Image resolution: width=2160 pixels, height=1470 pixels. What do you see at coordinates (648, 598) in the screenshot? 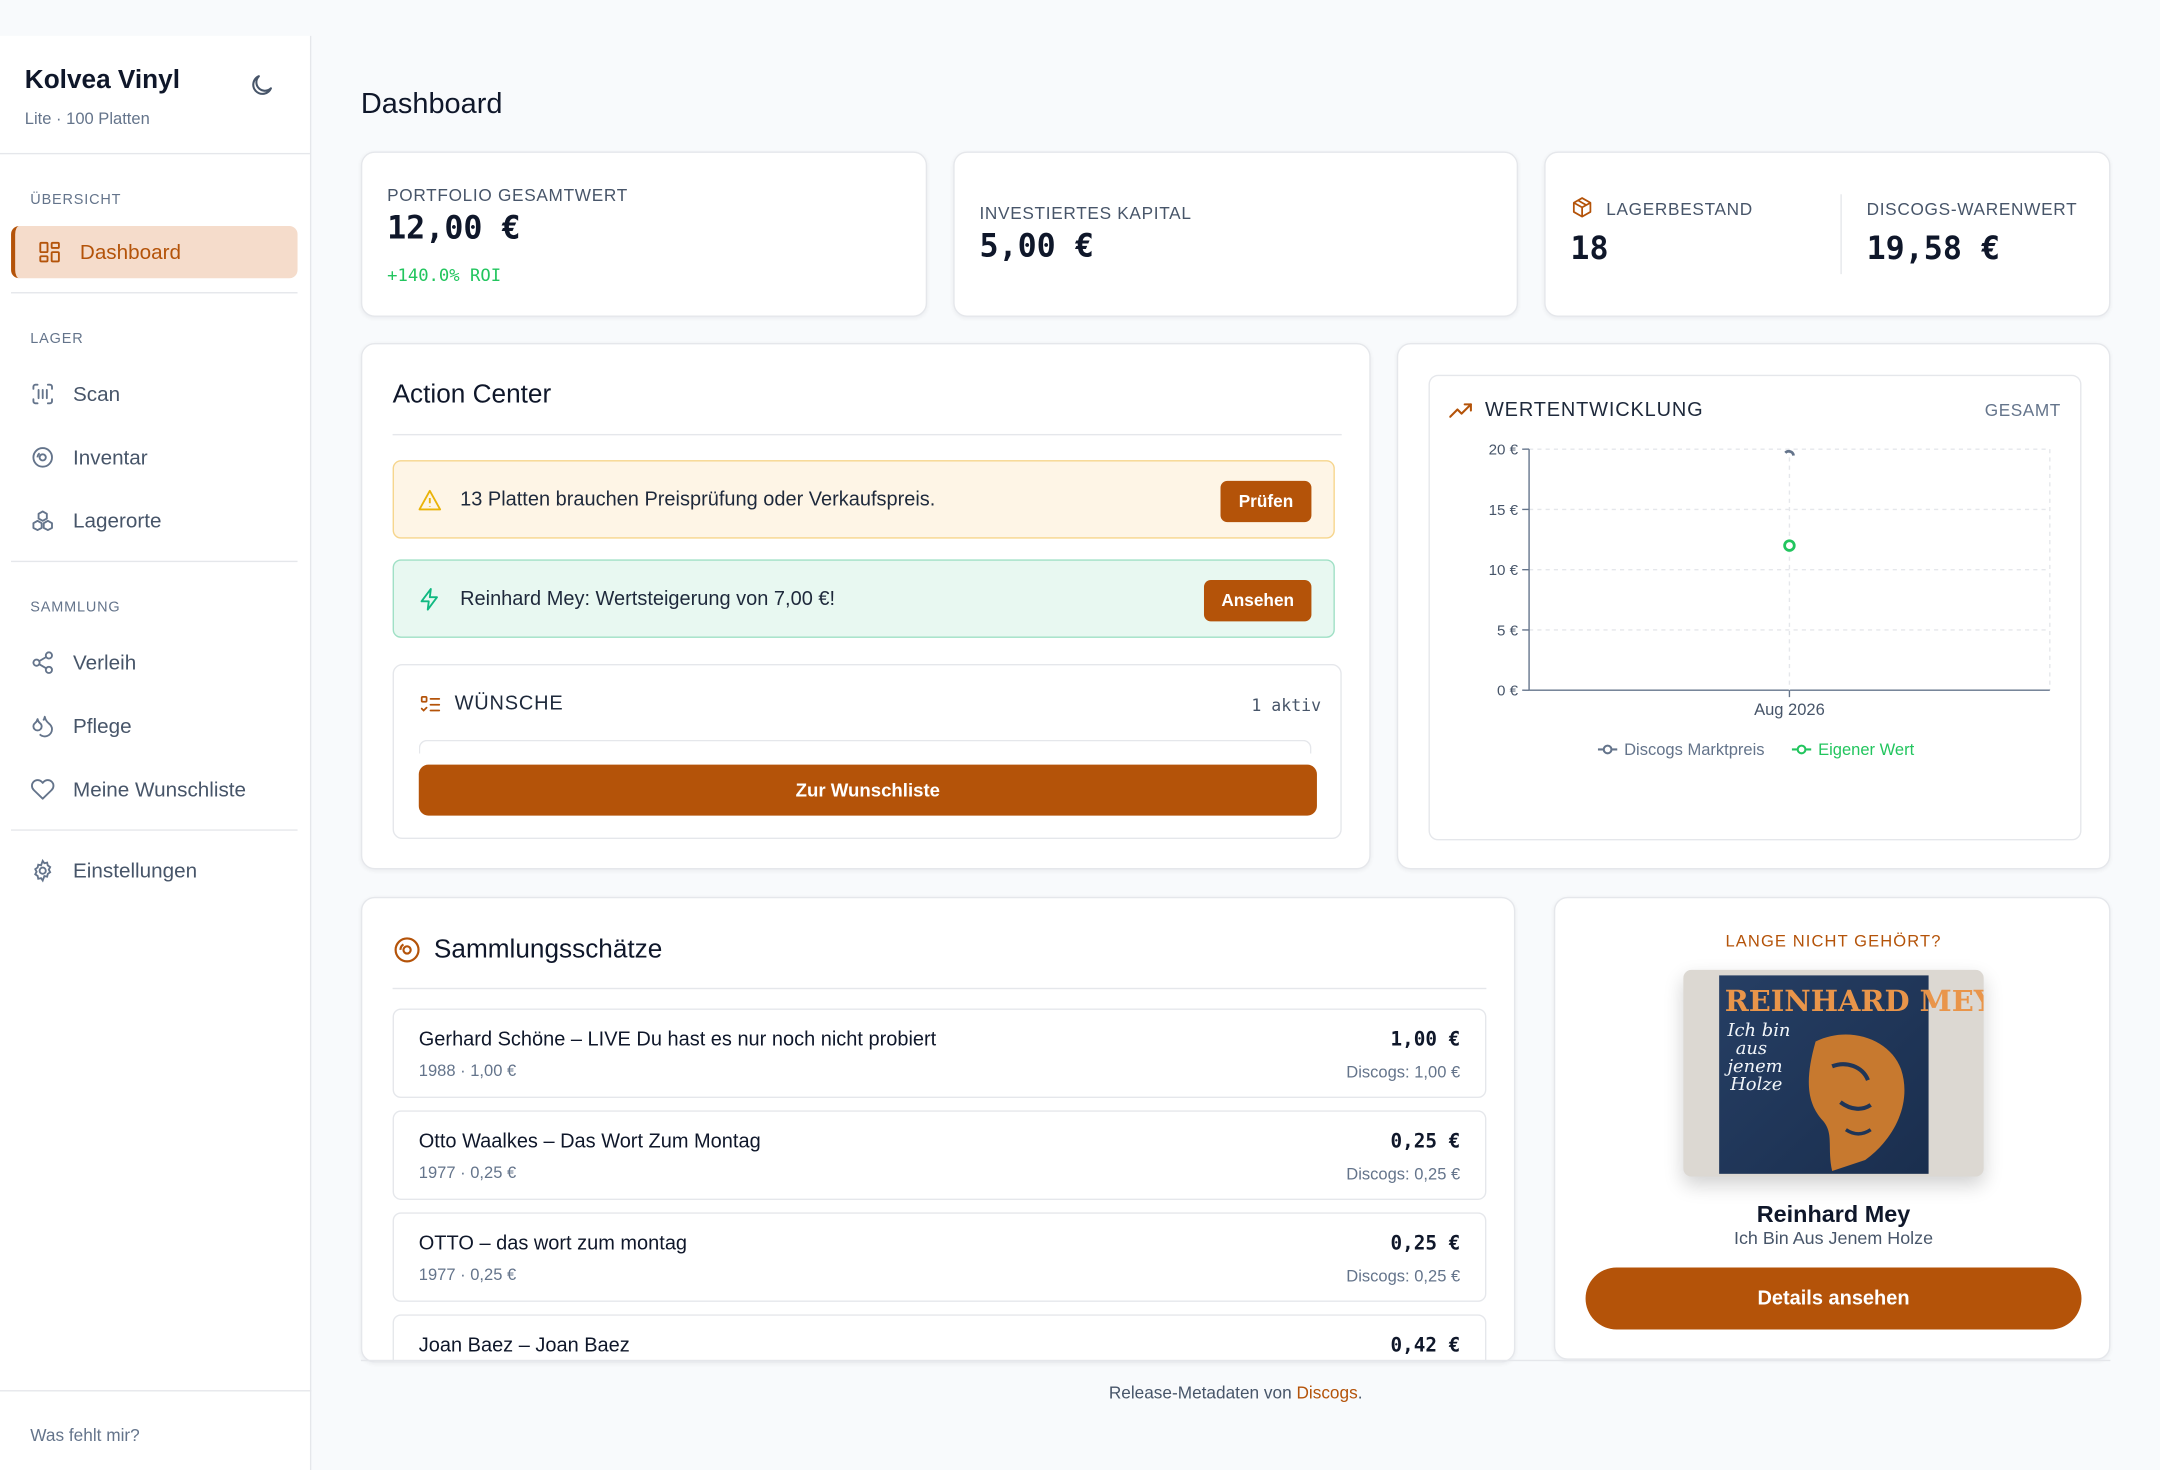
I see `alert-text: Reinhard Mey: Wertsteigerung von 7,00 €!` at bounding box center [648, 598].